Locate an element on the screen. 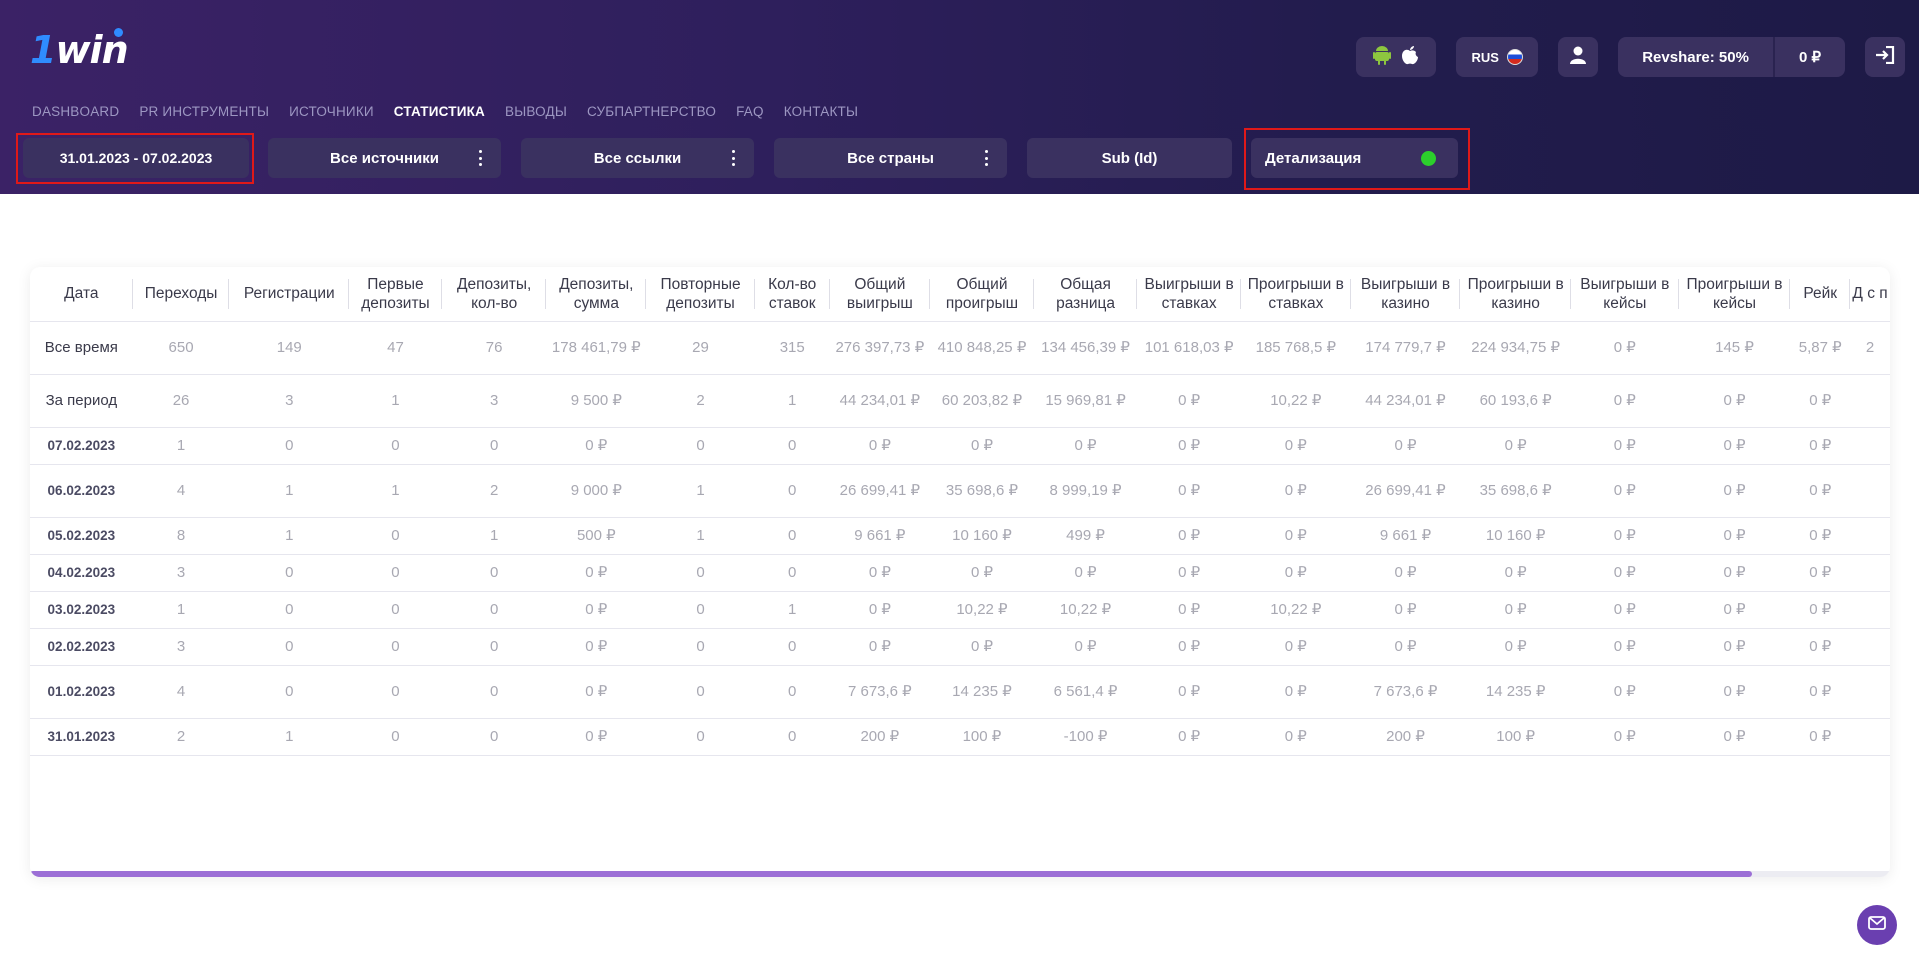 Image resolution: width=1919 pixels, height=968 pixels. column-header: Дата is located at coordinates (81, 294).